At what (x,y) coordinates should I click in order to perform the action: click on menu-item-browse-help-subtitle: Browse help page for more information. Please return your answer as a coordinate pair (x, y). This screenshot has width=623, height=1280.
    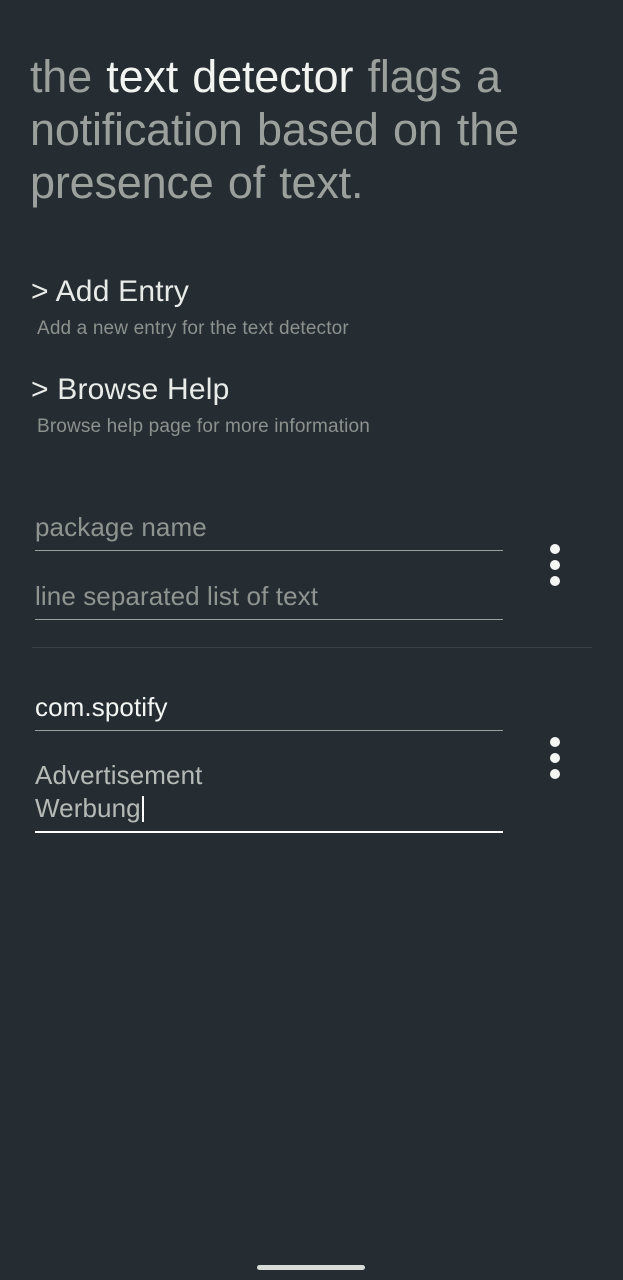
    Looking at the image, I should click on (203, 426).